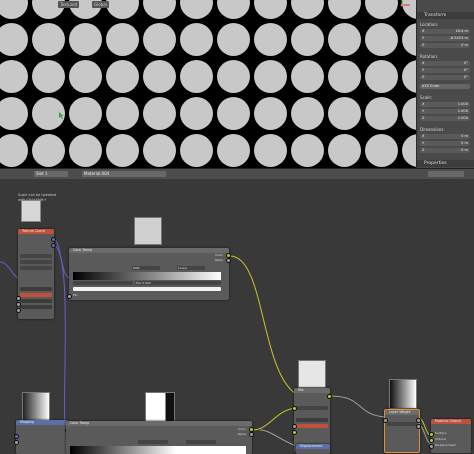 The height and width of the screenshot is (454, 474). I want to click on ramp-color-swatch, so click(147, 289).